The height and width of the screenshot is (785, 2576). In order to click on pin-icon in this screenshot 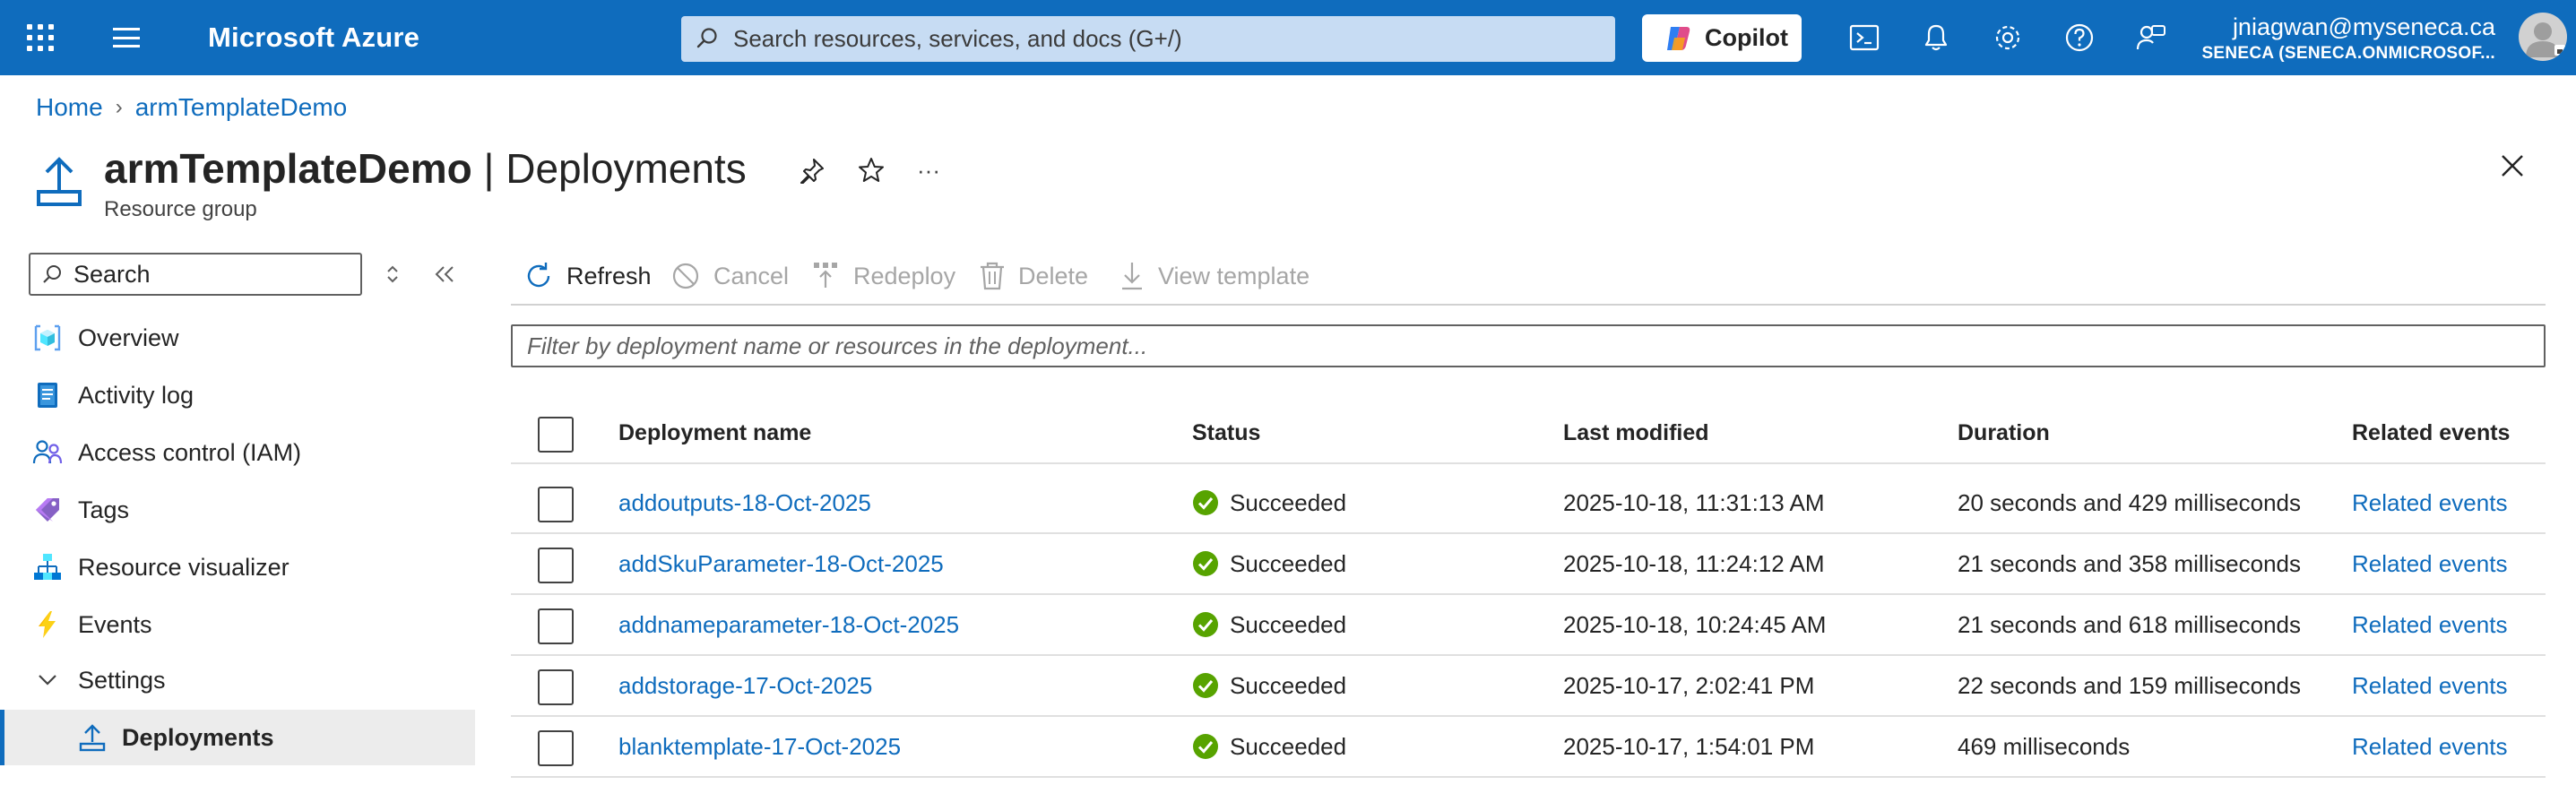, I will do `click(812, 170)`.